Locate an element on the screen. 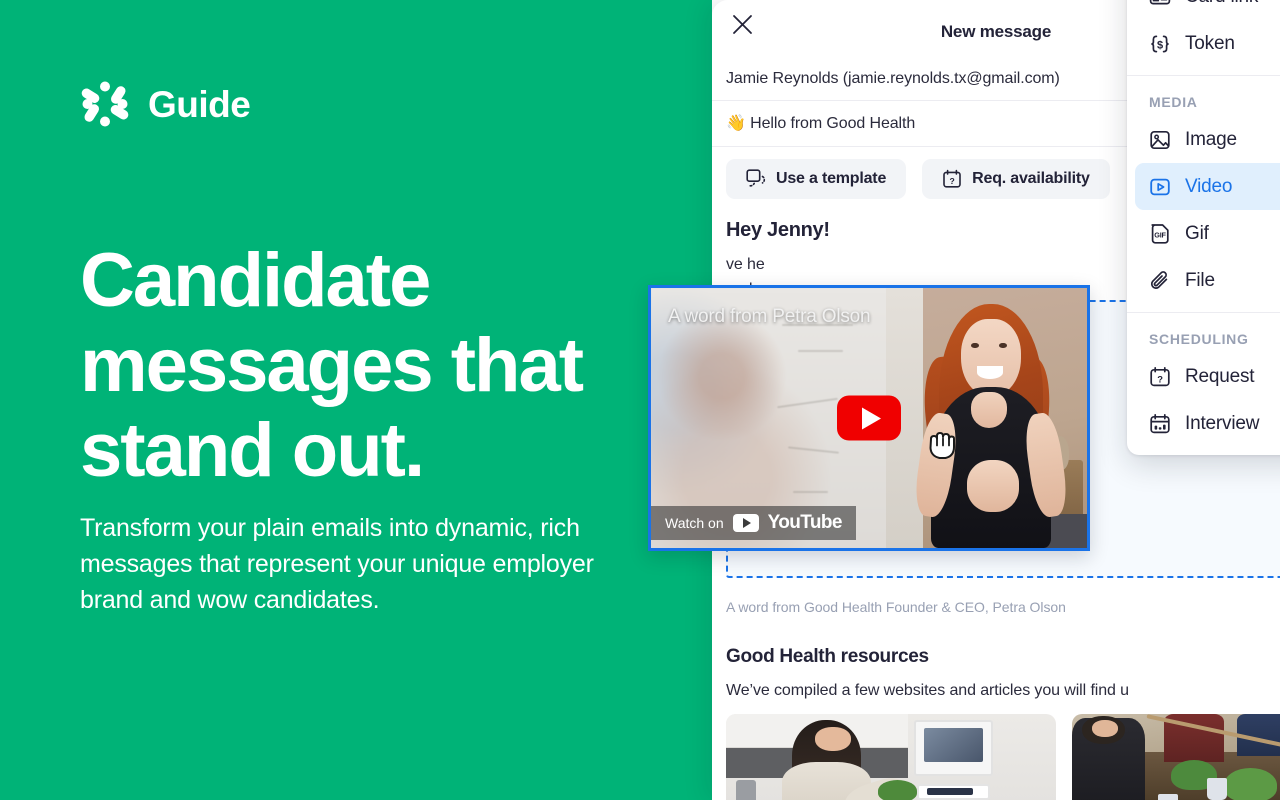 The width and height of the screenshot is (1280, 800). menu-item-request-label: Request is located at coordinates (1220, 376).